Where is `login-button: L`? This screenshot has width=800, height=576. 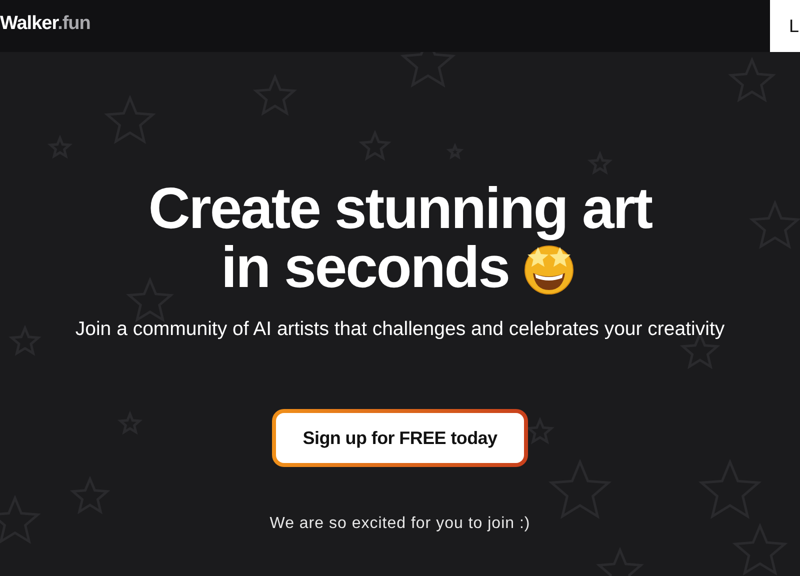
login-button: L is located at coordinates (785, 26).